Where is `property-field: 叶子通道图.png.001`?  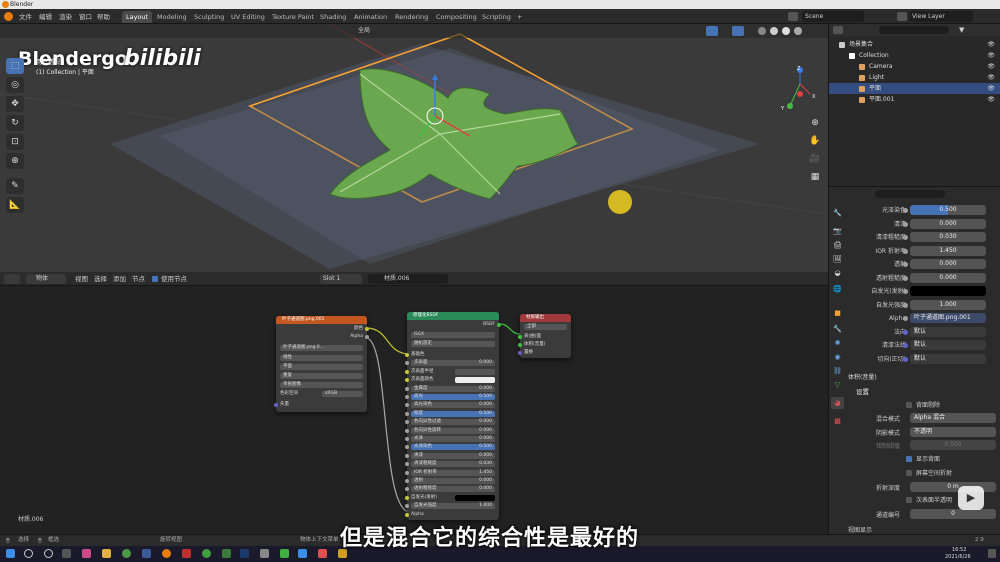
property-field: 叶子通道图.png.001 is located at coordinates (948, 318).